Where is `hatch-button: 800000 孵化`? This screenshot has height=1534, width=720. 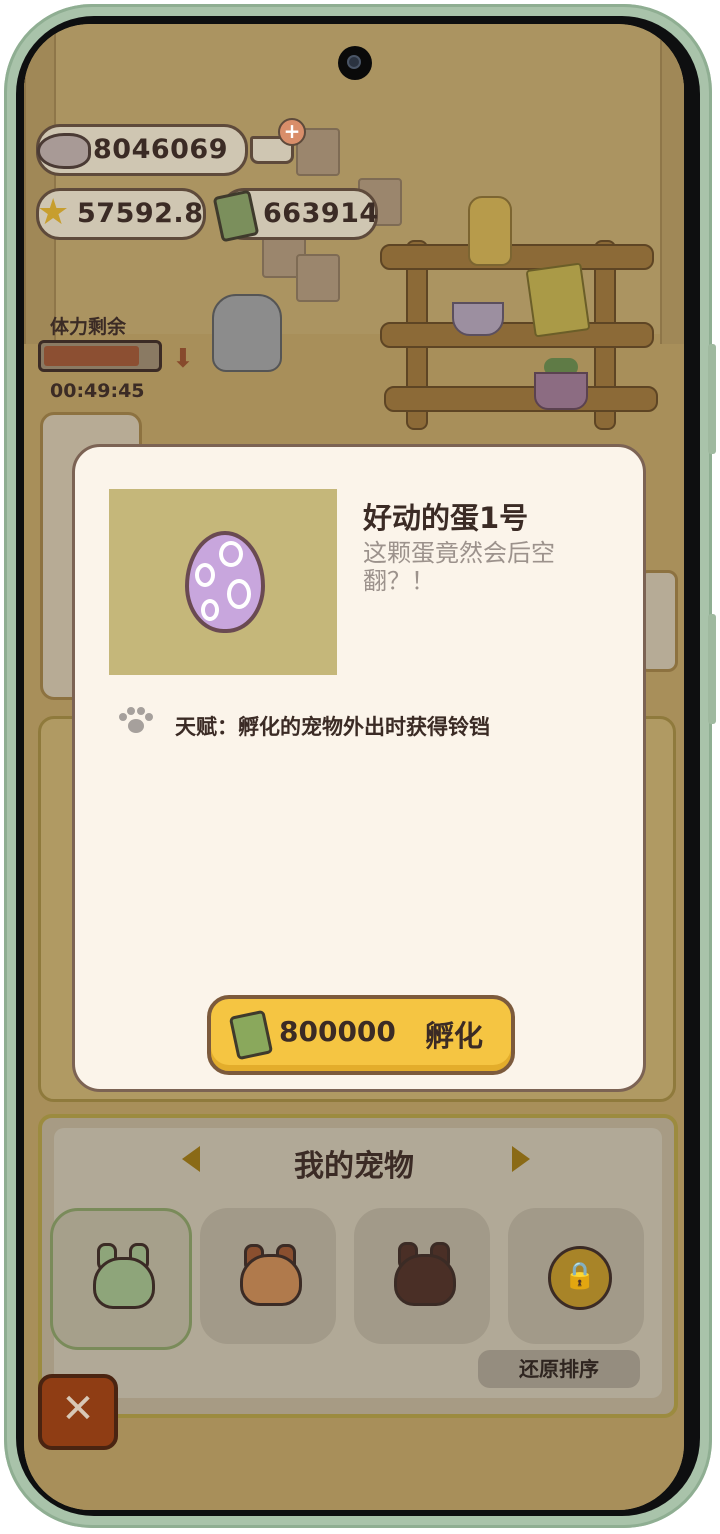 hatch-button: 800000 孵化 is located at coordinates (361, 1035).